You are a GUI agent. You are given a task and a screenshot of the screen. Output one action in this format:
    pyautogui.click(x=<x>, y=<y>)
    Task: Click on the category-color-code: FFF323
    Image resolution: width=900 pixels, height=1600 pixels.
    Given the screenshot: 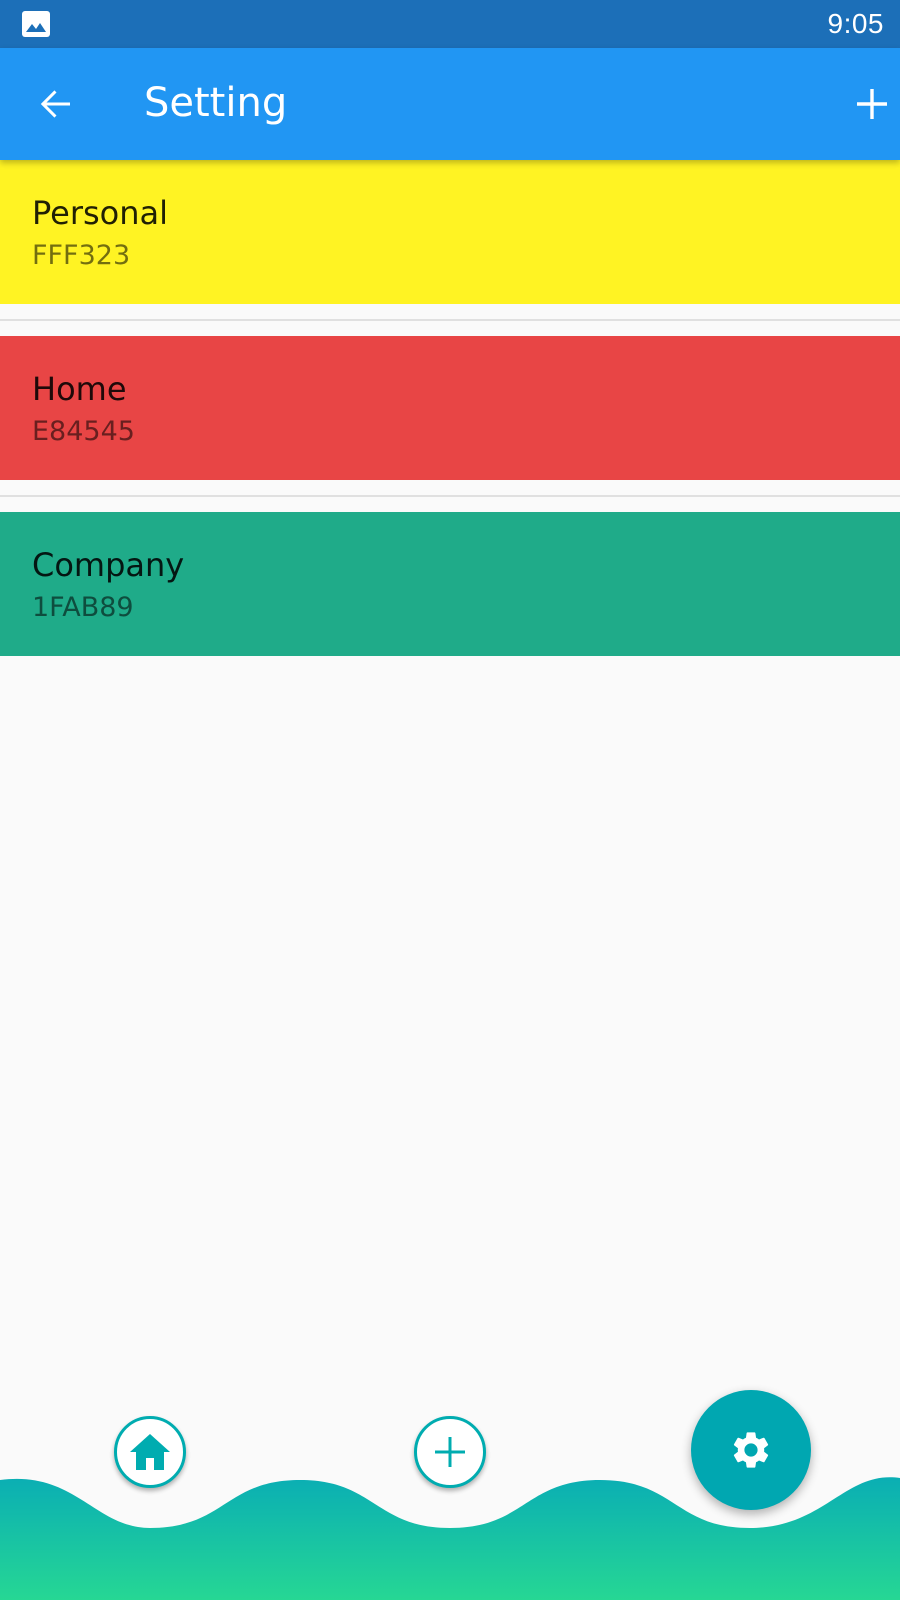 What is the action you would take?
    pyautogui.click(x=81, y=255)
    